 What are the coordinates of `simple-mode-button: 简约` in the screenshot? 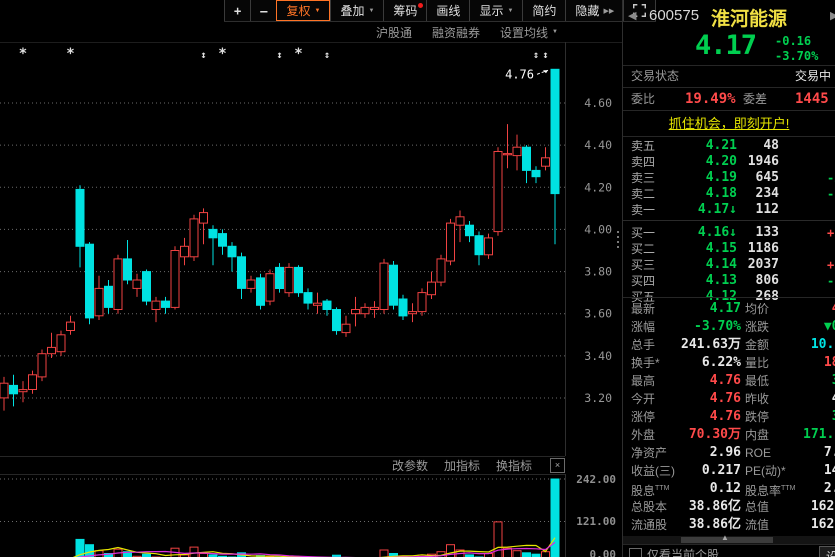 It's located at (544, 10).